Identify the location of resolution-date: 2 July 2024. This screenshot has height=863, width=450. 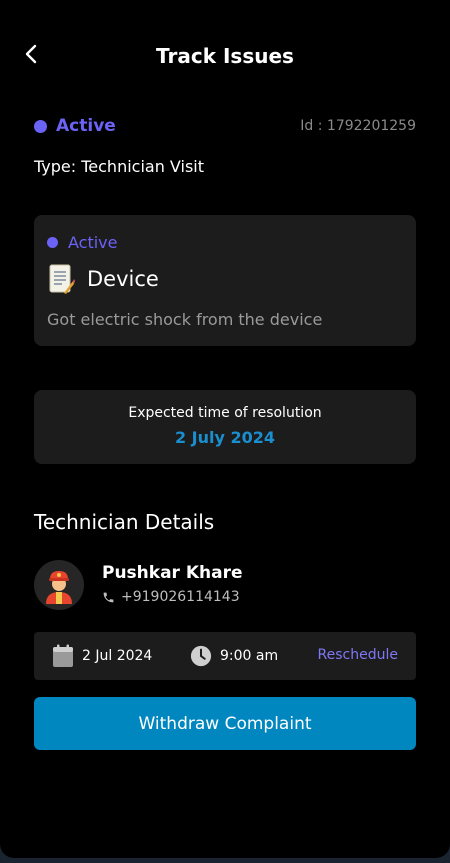
(225, 437).